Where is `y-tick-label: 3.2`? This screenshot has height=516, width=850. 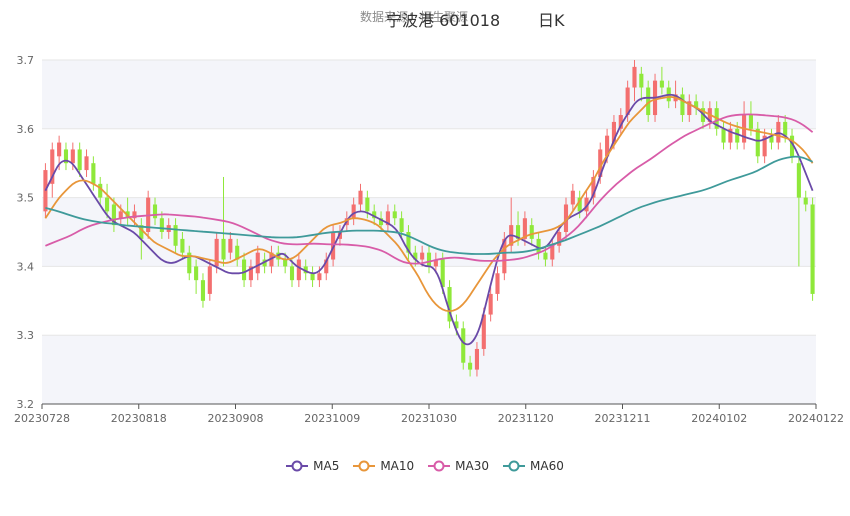
y-tick-label: 3.2 is located at coordinates (26, 404).